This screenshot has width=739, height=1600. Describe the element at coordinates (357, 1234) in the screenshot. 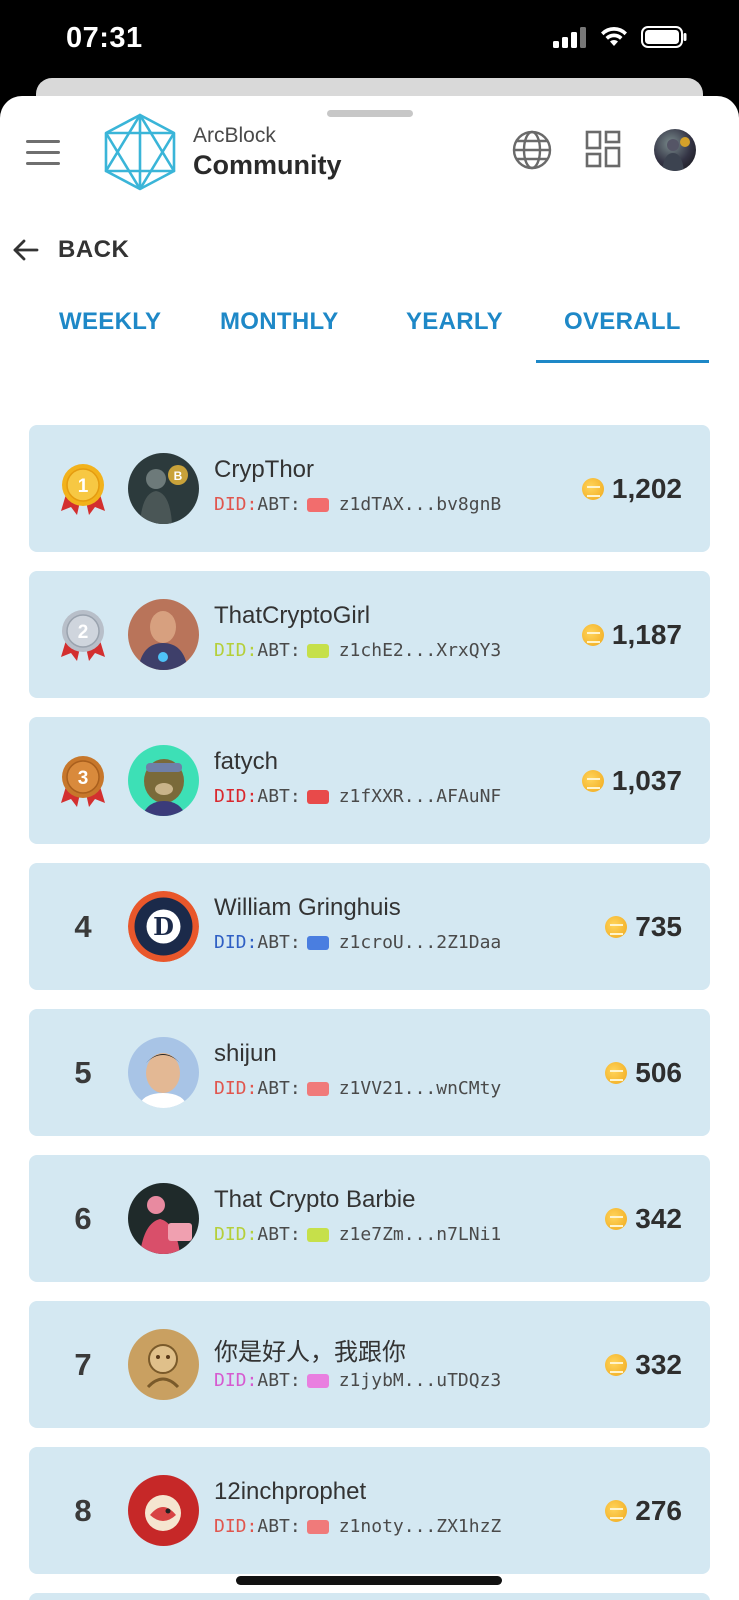

I see `did-address: DID: ABT: z1e7Zm...n7LNi1` at that location.